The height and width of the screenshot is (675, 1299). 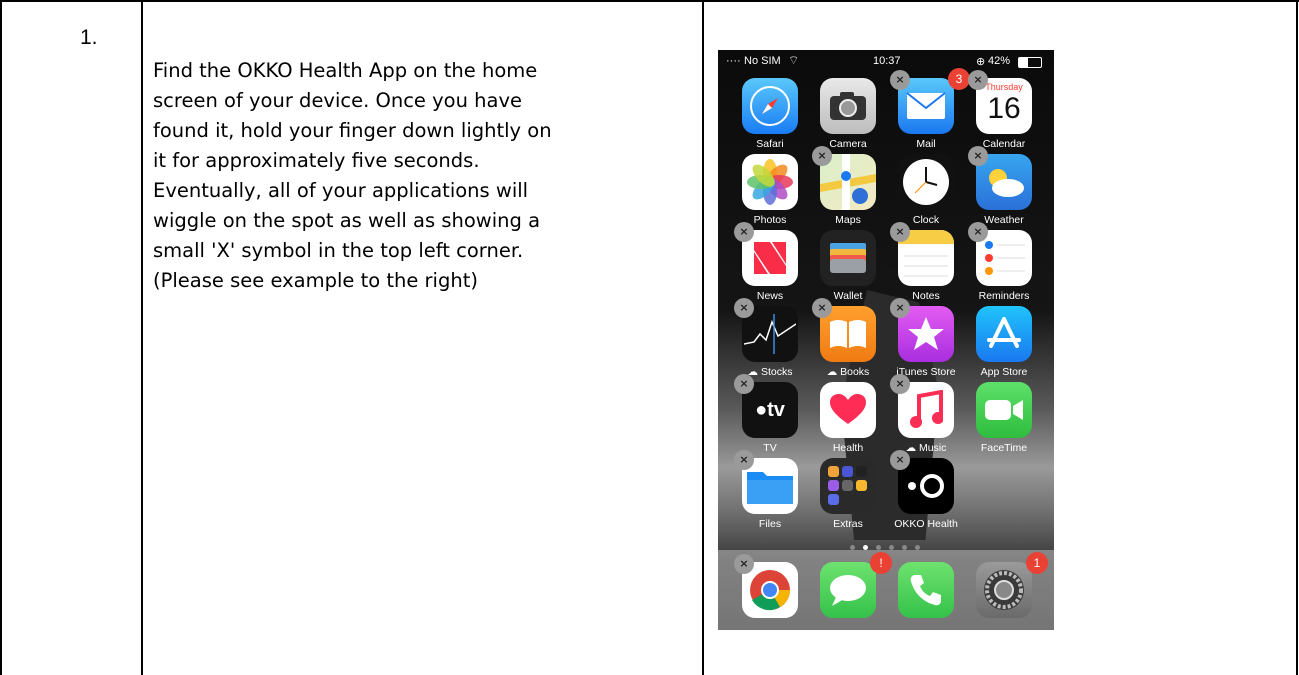 I want to click on app-label: Files, so click(x=770, y=524).